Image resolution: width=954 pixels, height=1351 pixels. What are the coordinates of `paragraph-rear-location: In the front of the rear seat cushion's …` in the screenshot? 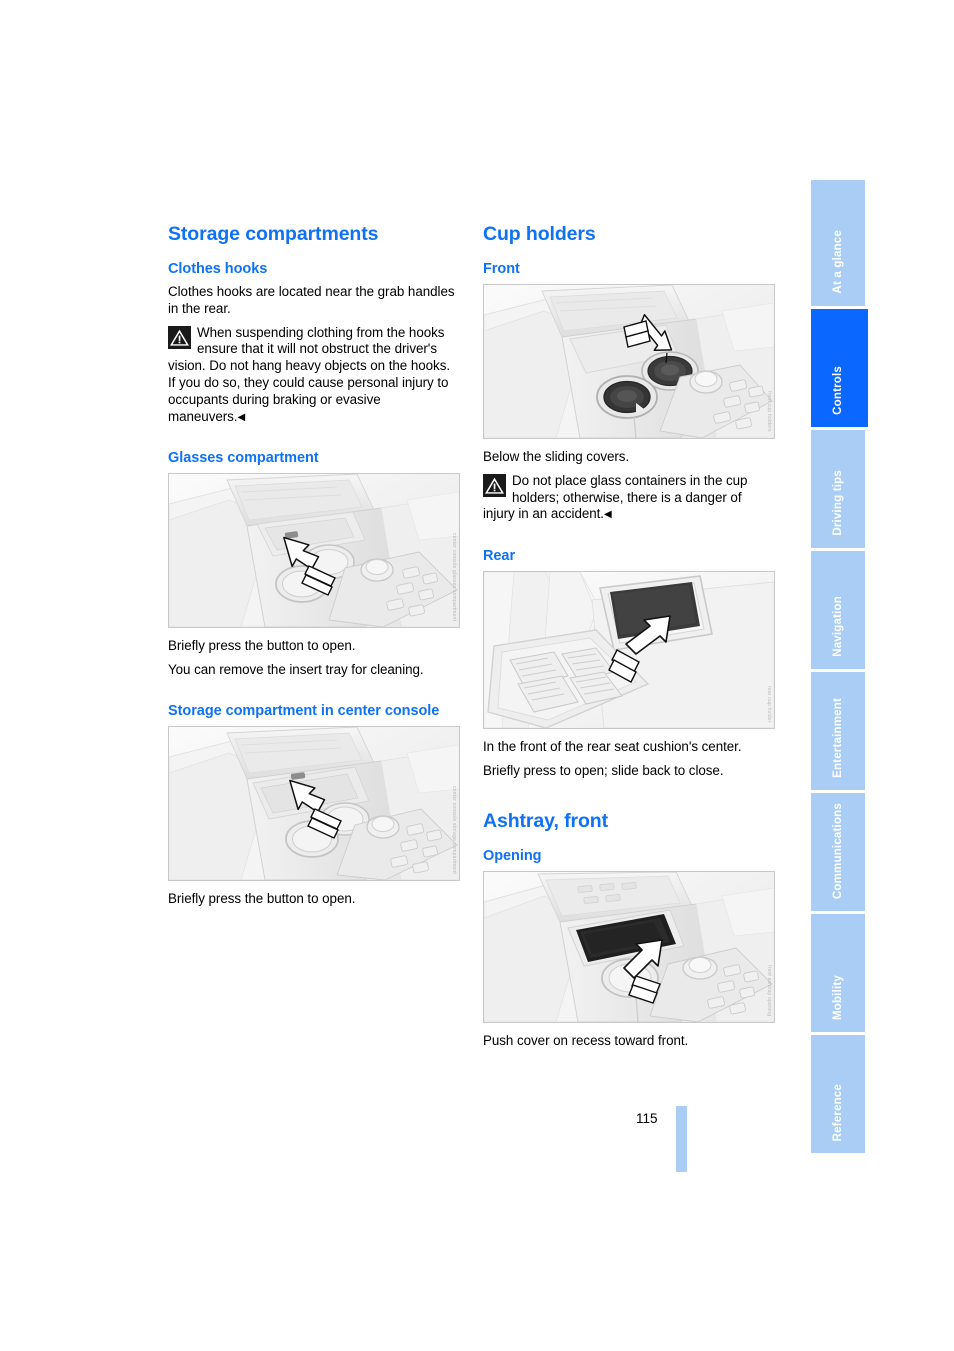 It's located at (612, 747).